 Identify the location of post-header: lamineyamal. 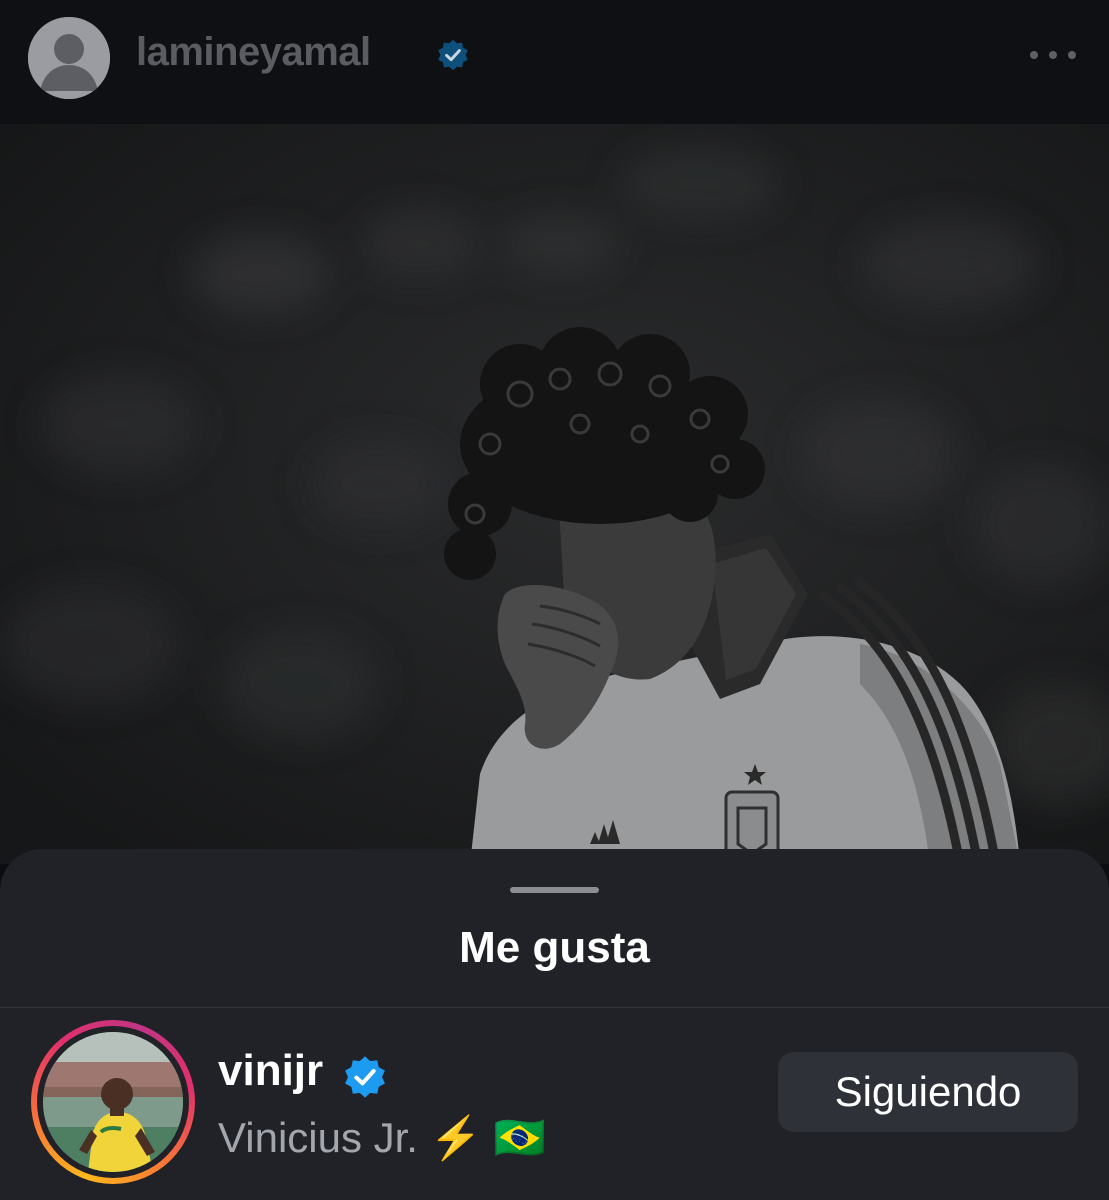
(554, 62).